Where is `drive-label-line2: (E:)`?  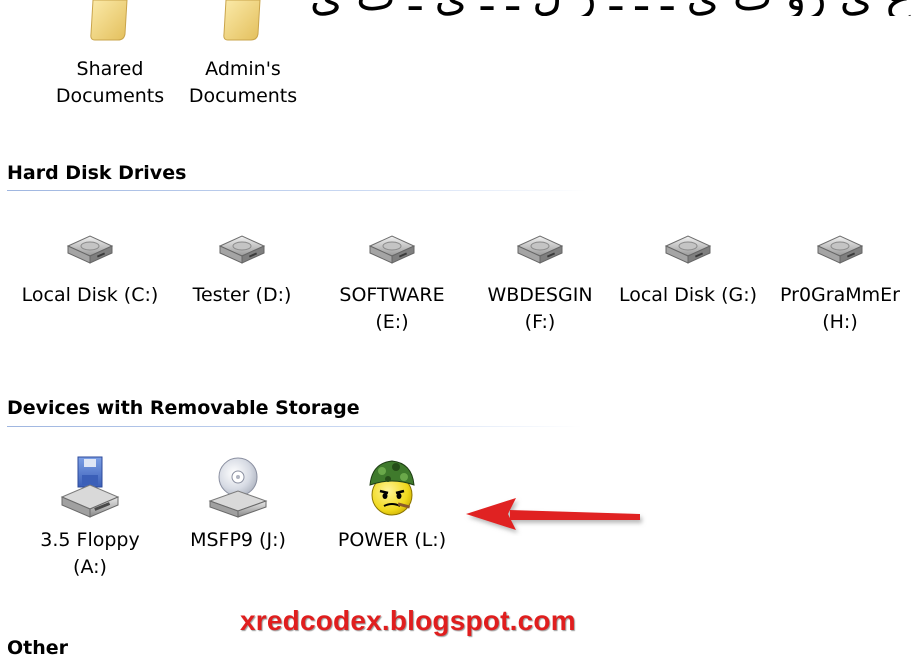
drive-label-line2: (E:) is located at coordinates (392, 322).